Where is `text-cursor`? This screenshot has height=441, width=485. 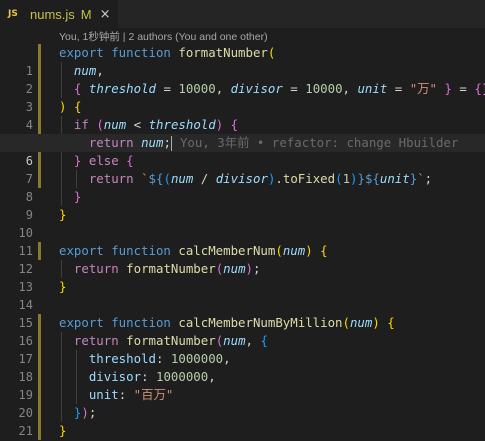
text-cursor is located at coordinates (171, 143).